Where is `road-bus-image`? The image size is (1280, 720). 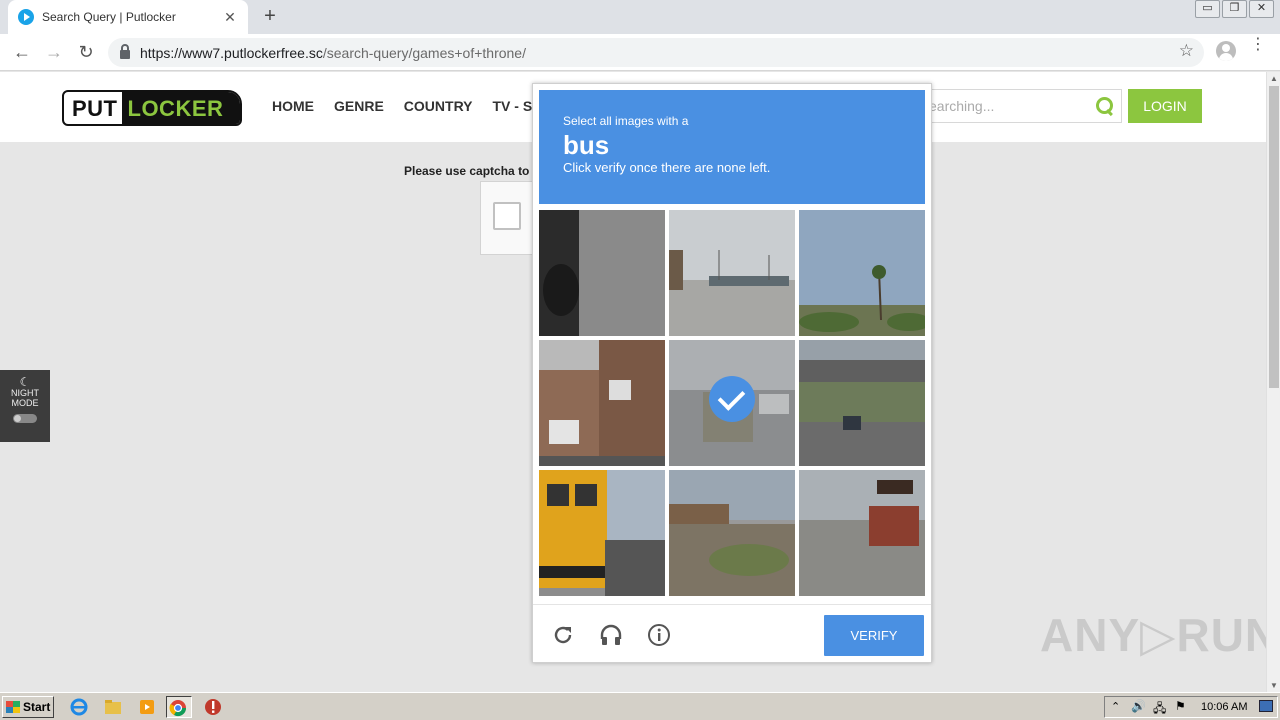
road-bus-image is located at coordinates (862, 533).